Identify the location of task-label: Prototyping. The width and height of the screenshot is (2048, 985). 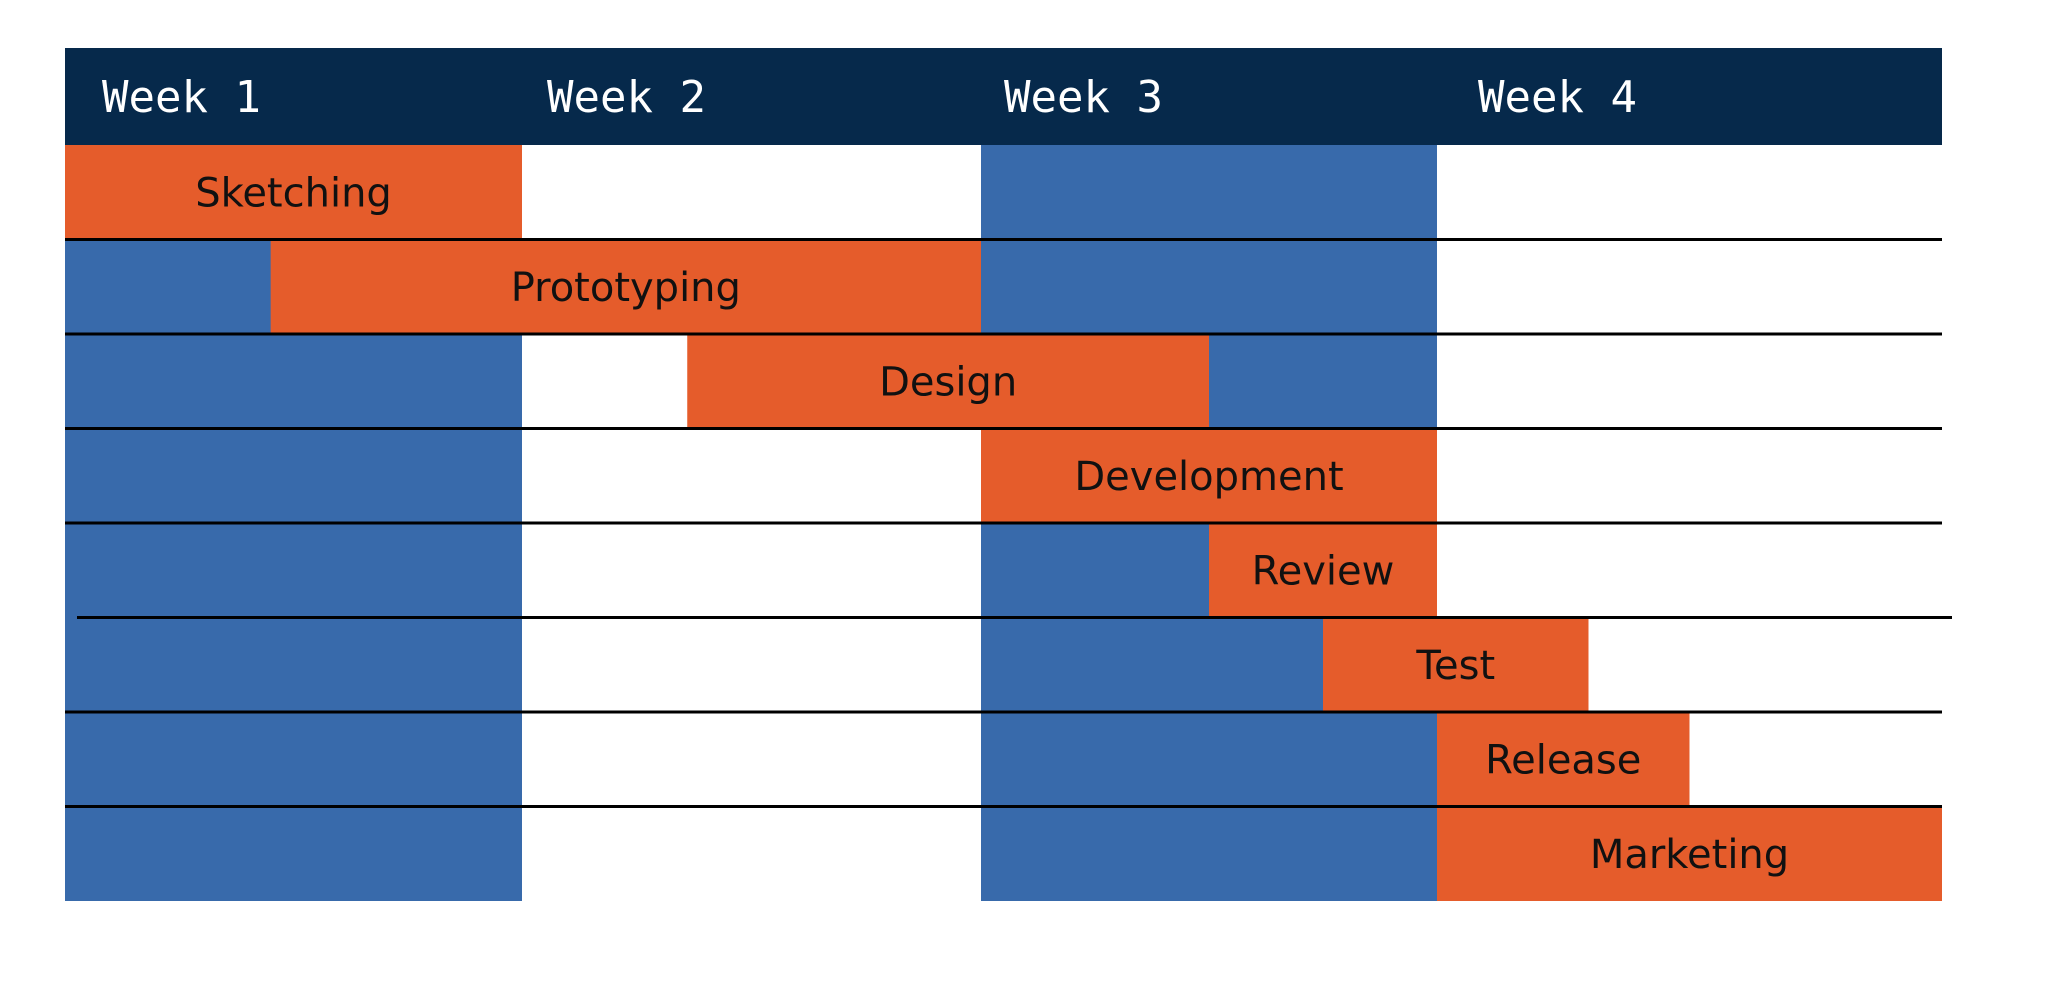
(626, 288).